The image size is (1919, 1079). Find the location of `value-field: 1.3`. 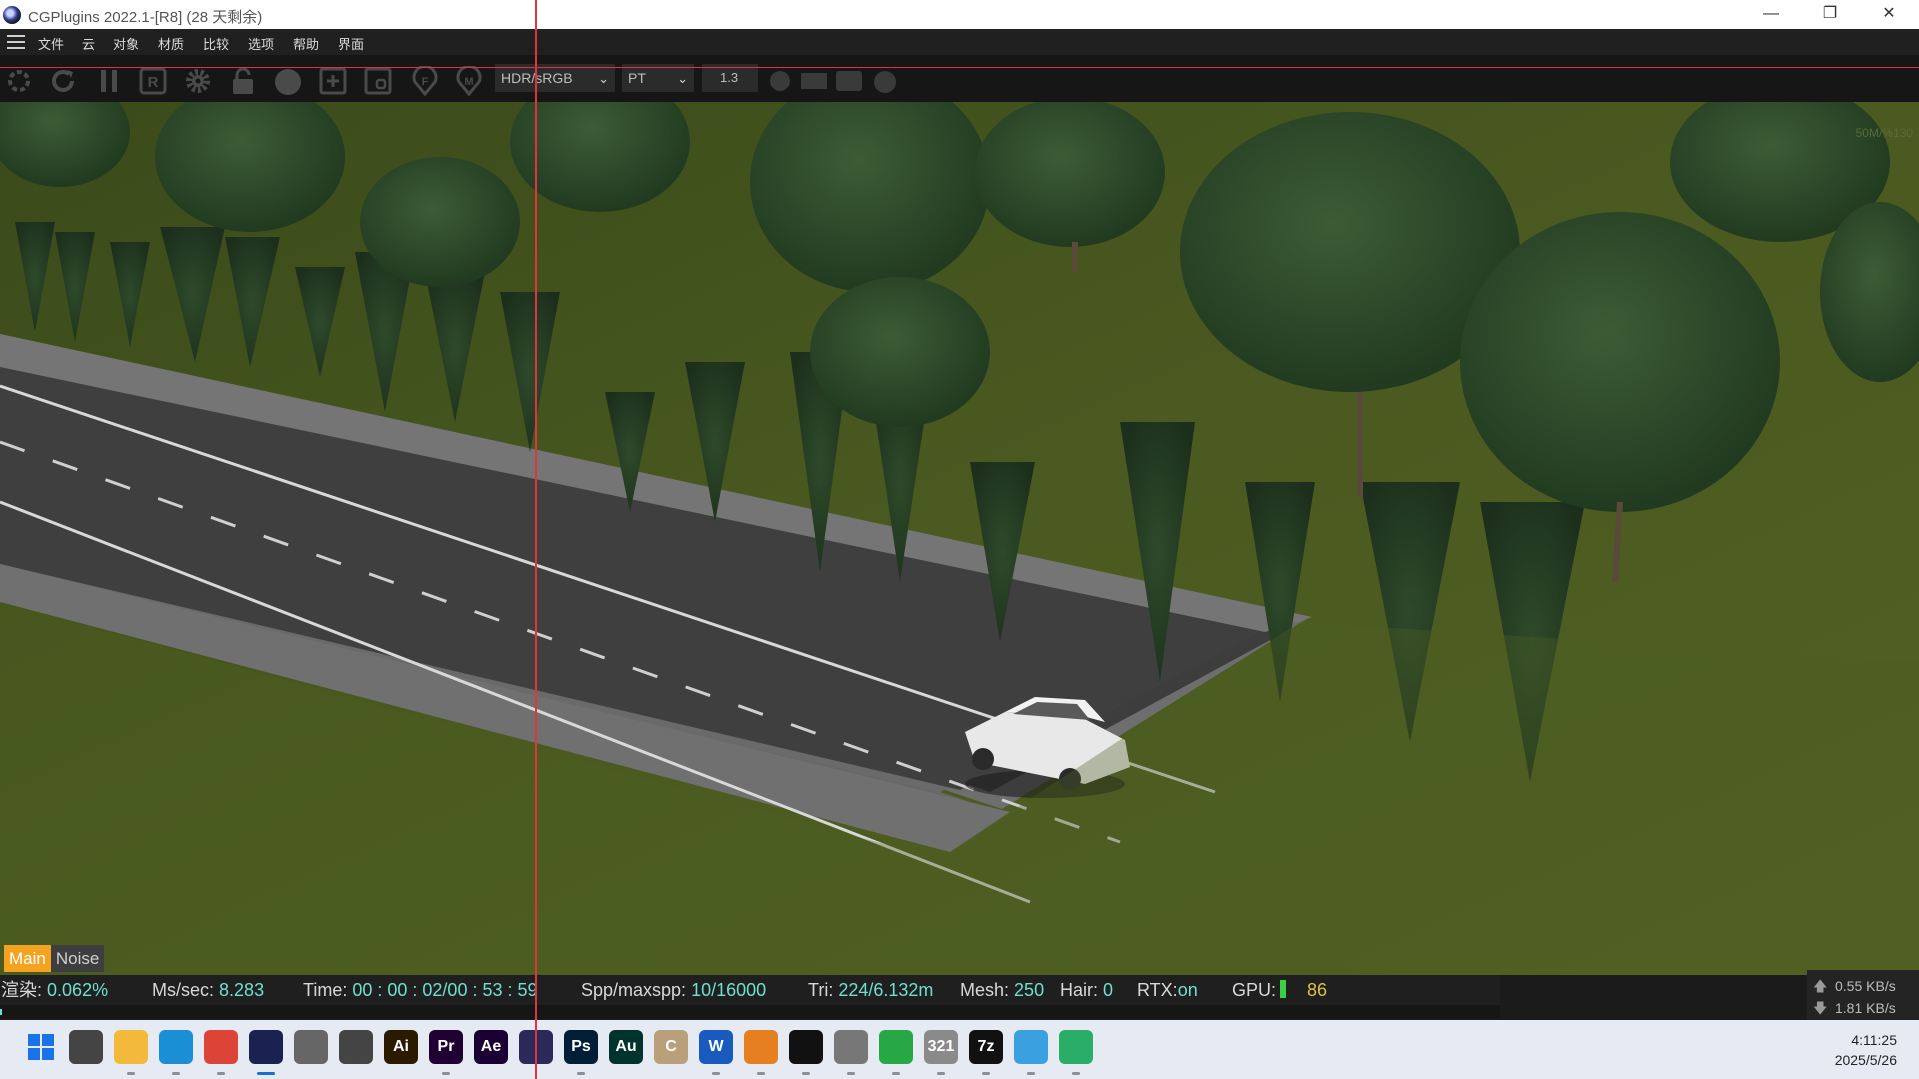

value-field: 1.3 is located at coordinates (730, 78).